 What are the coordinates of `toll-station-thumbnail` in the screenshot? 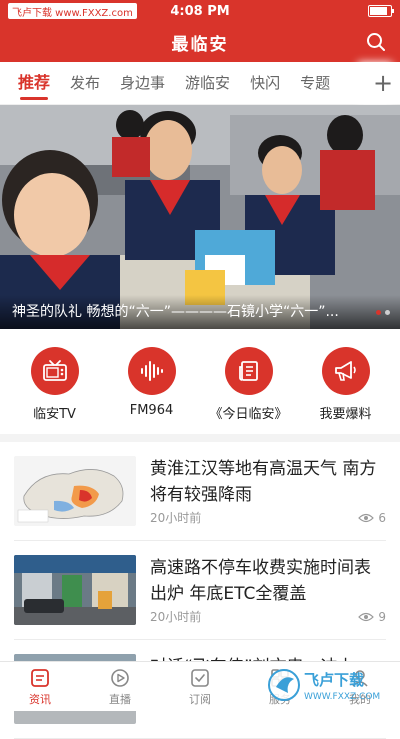 It's located at (75, 590).